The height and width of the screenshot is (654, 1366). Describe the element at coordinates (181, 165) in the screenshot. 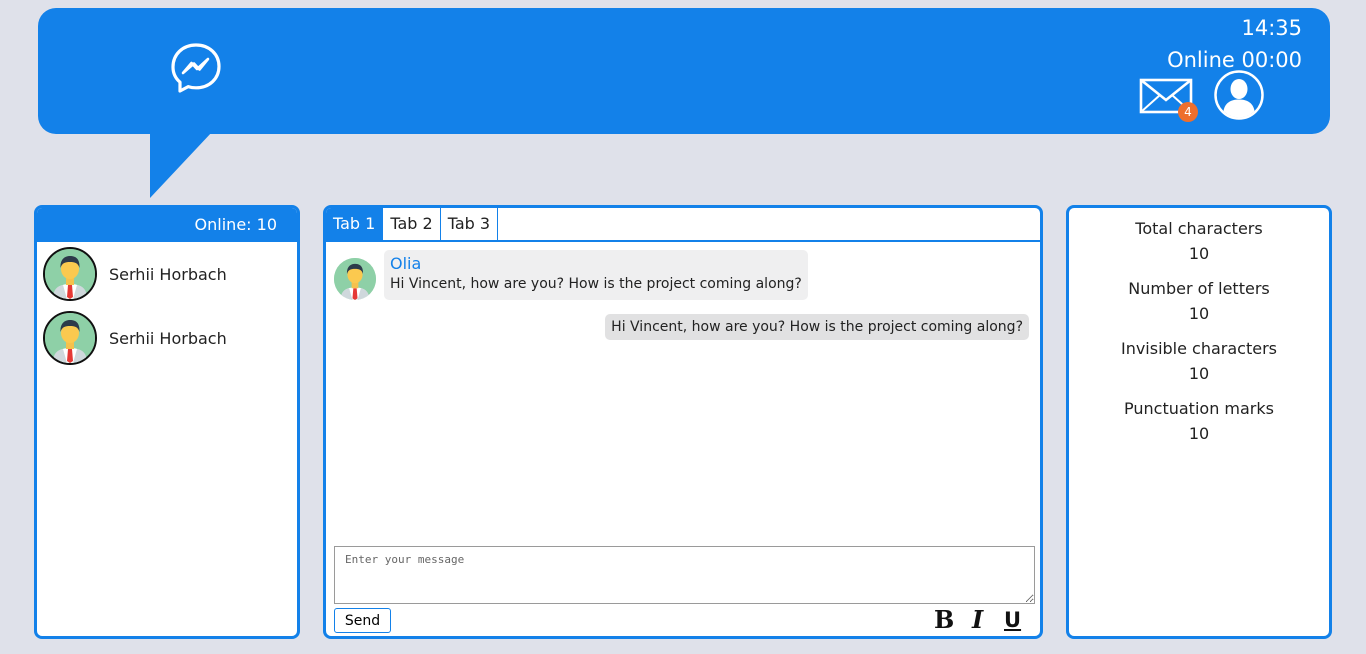

I see `header-speech-tail` at that location.